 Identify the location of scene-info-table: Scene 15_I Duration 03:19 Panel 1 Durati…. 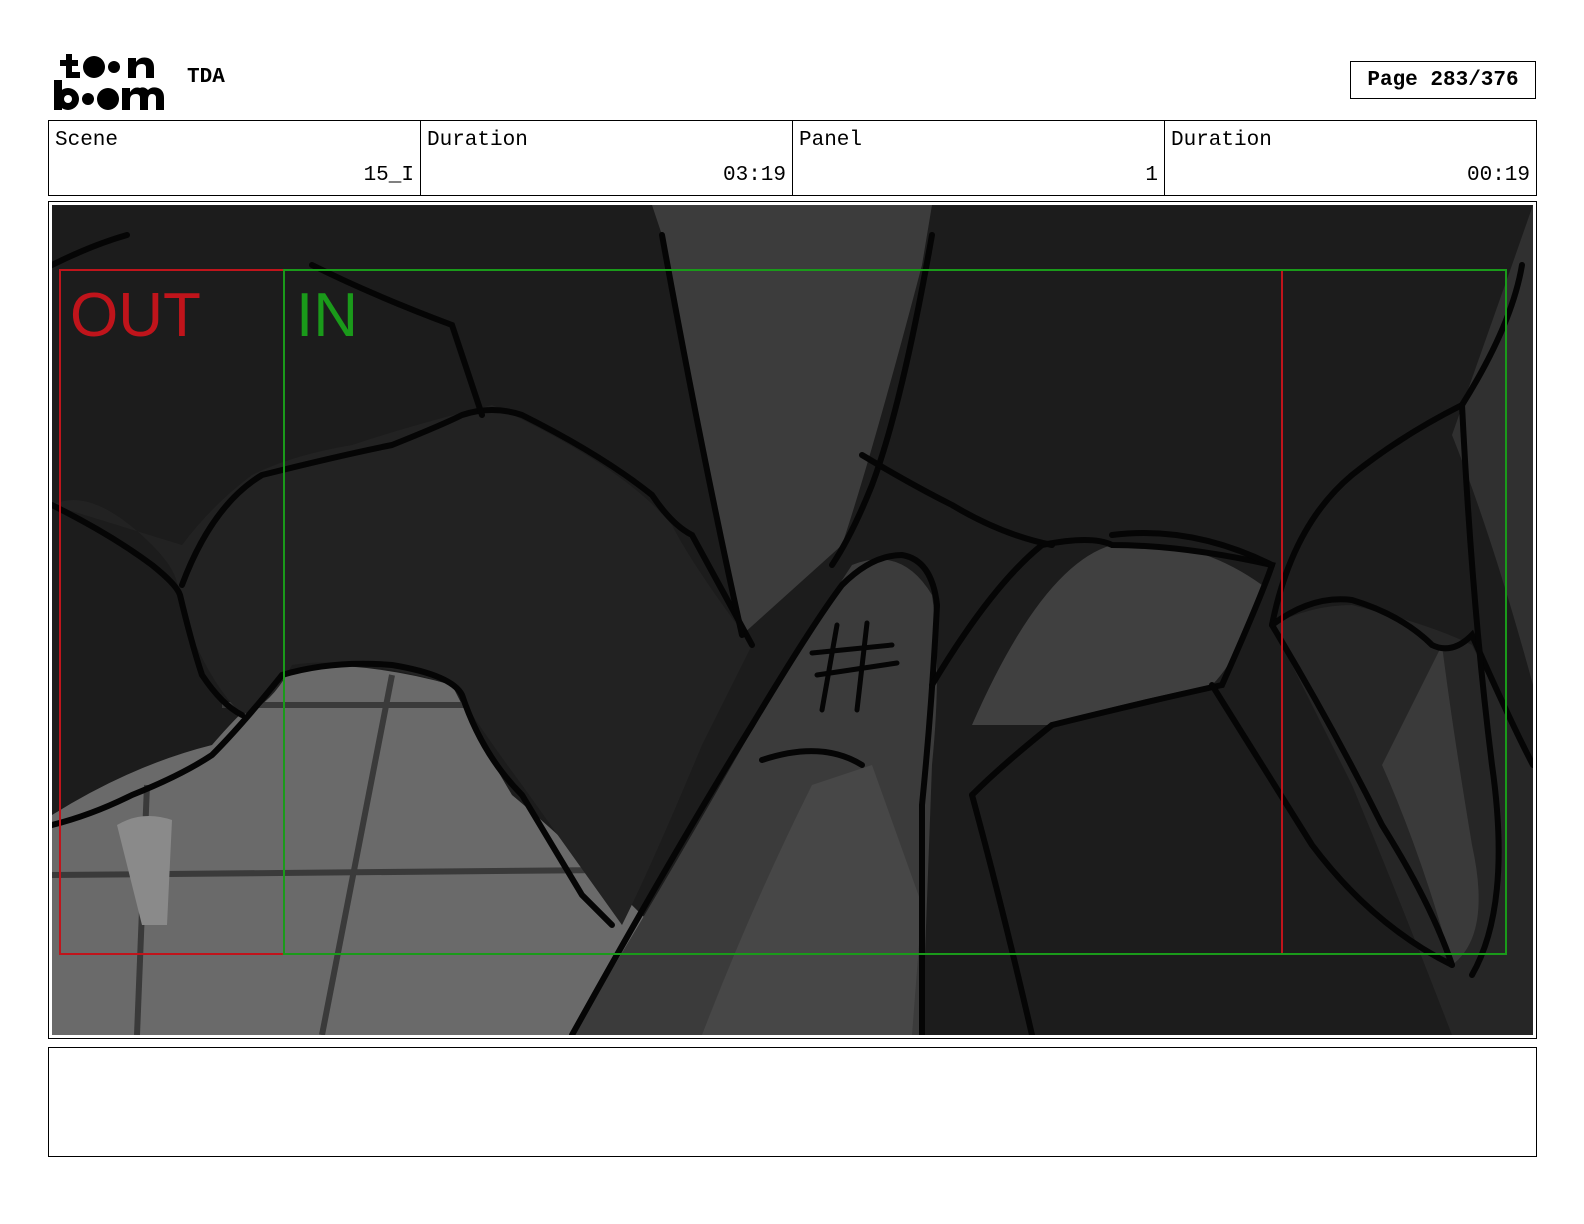
(792, 158).